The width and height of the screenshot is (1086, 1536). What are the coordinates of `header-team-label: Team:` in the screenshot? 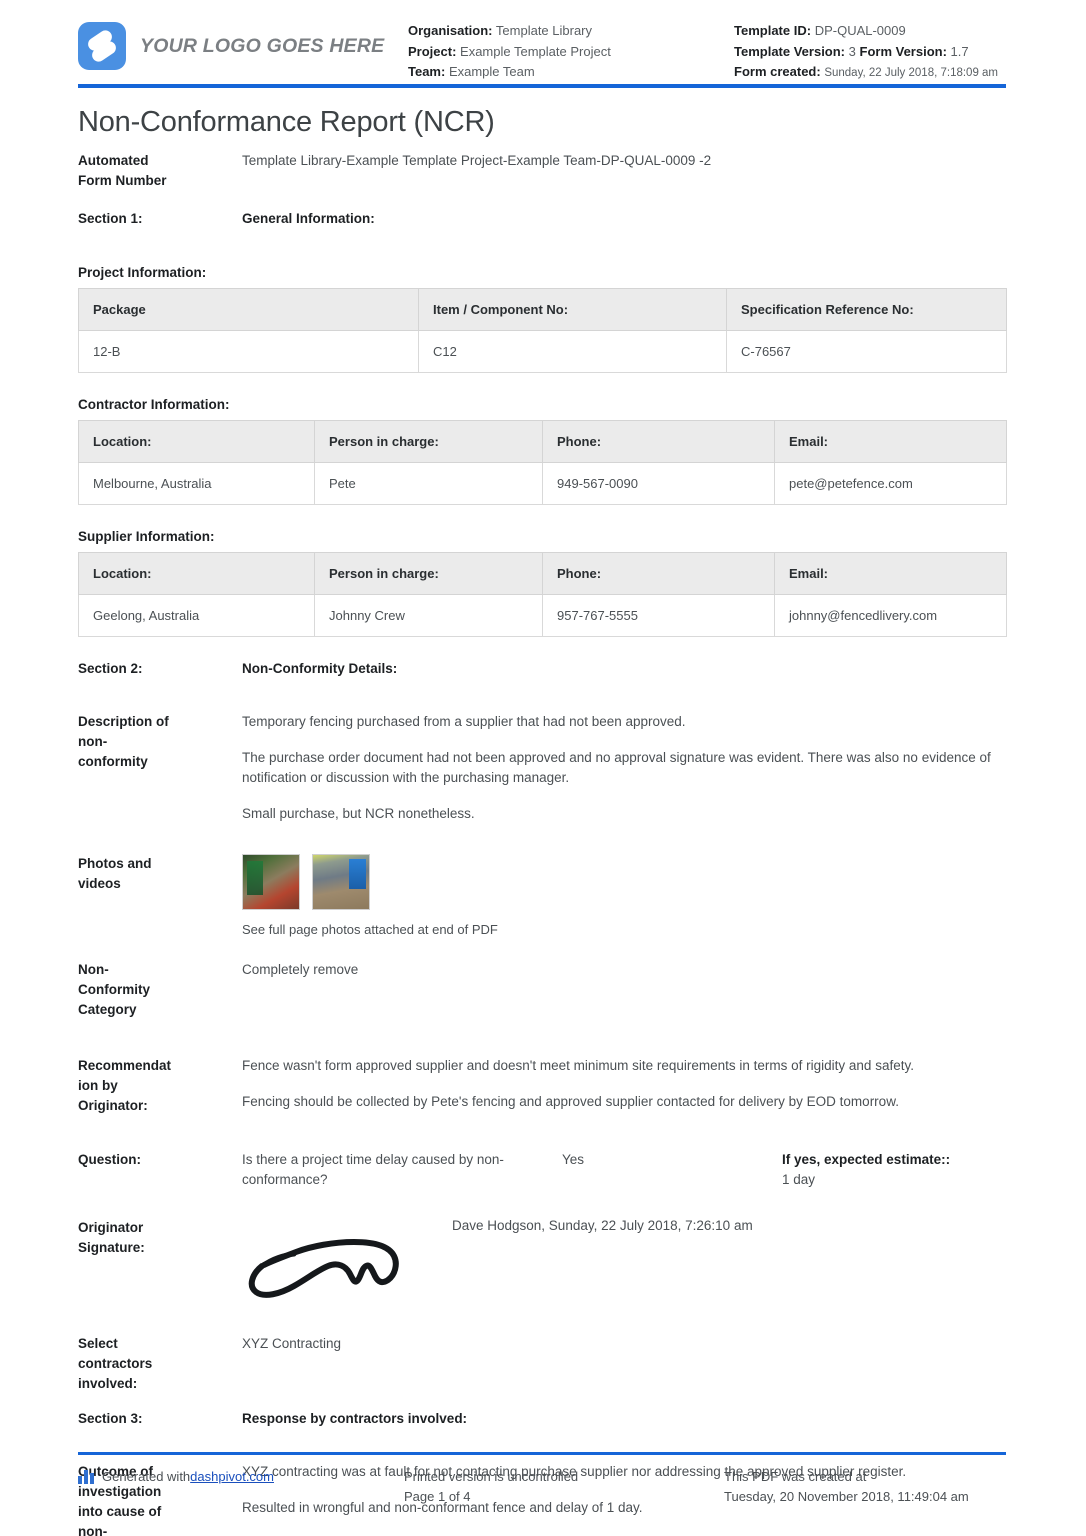 It's located at (427, 71).